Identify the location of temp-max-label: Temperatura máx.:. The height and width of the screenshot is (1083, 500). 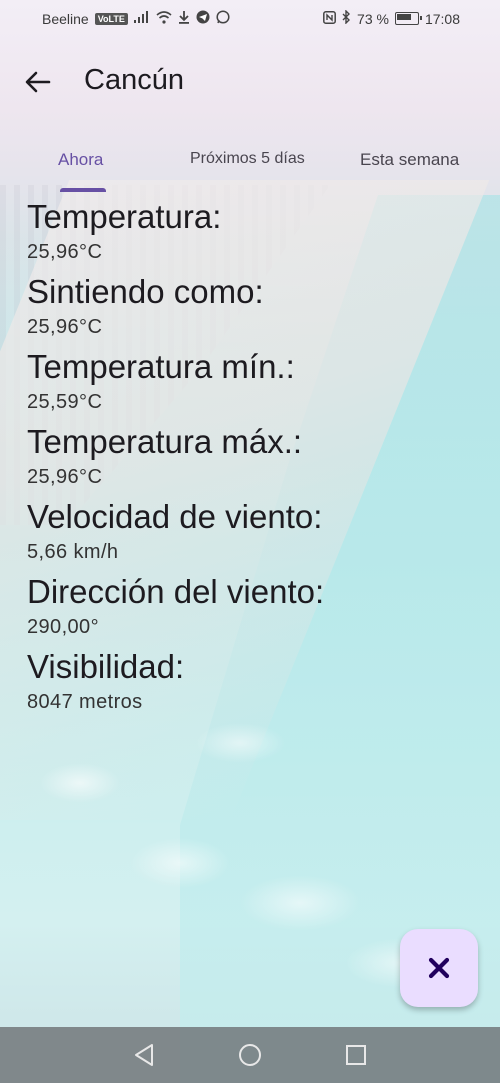
(165, 441).